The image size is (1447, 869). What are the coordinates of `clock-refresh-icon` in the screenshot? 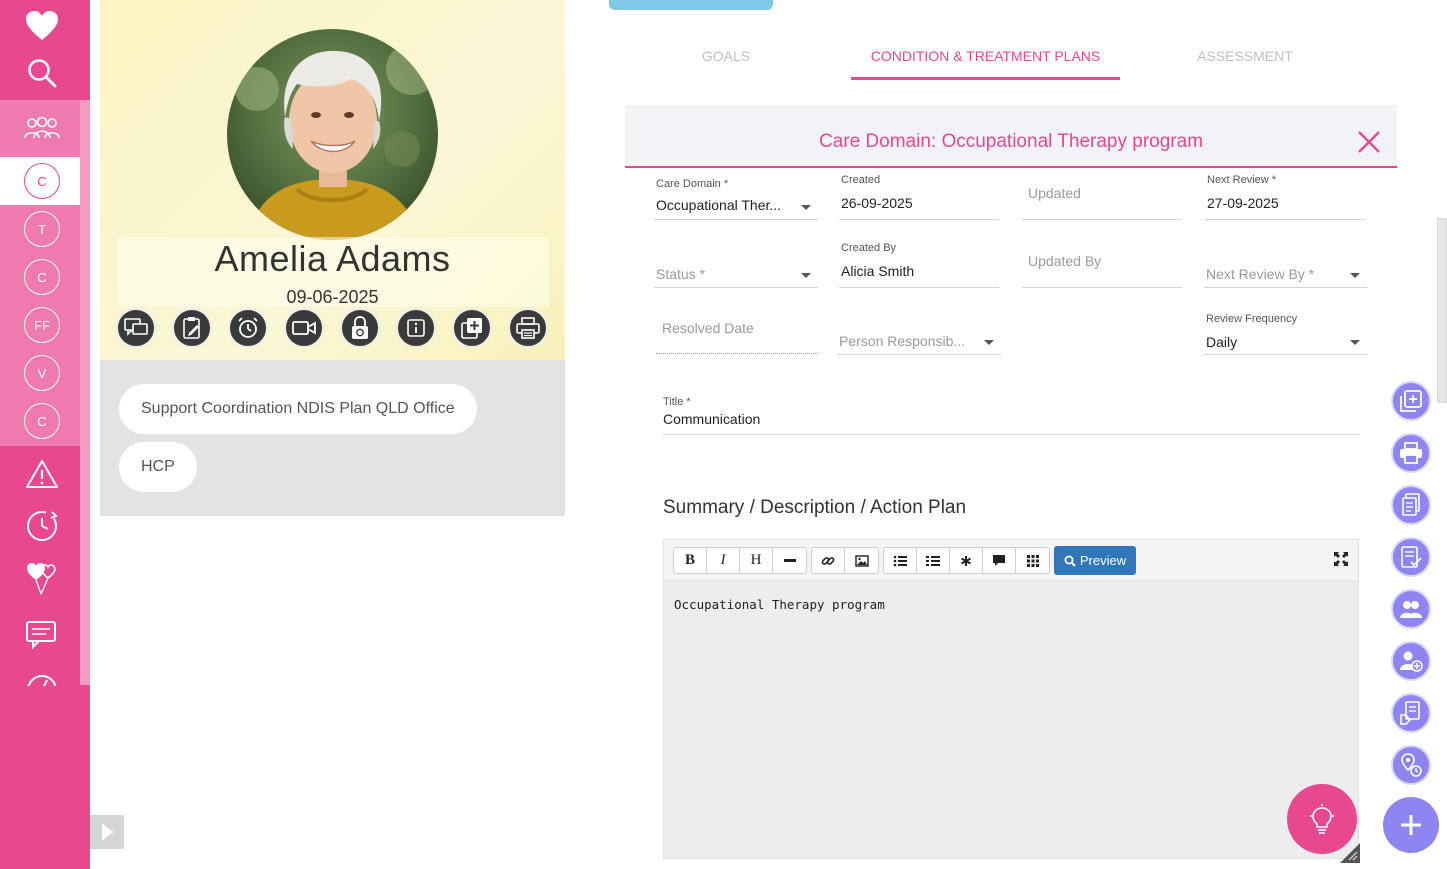 It's located at (42, 526).